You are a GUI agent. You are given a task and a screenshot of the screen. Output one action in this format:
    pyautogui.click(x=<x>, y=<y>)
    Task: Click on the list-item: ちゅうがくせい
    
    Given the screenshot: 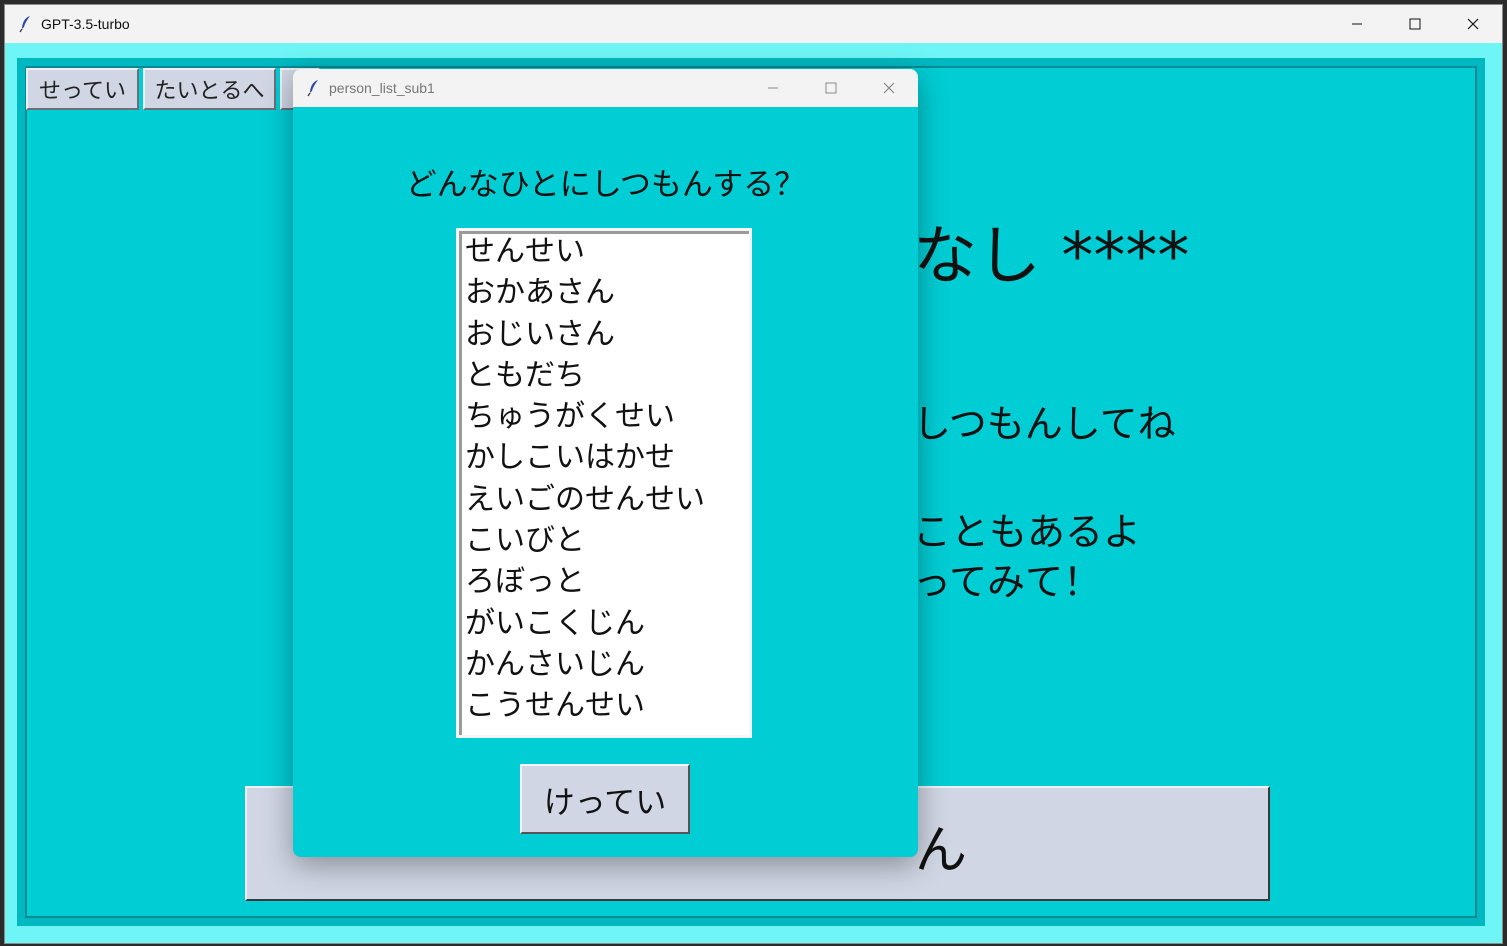 What is the action you would take?
    pyautogui.click(x=604, y=416)
    